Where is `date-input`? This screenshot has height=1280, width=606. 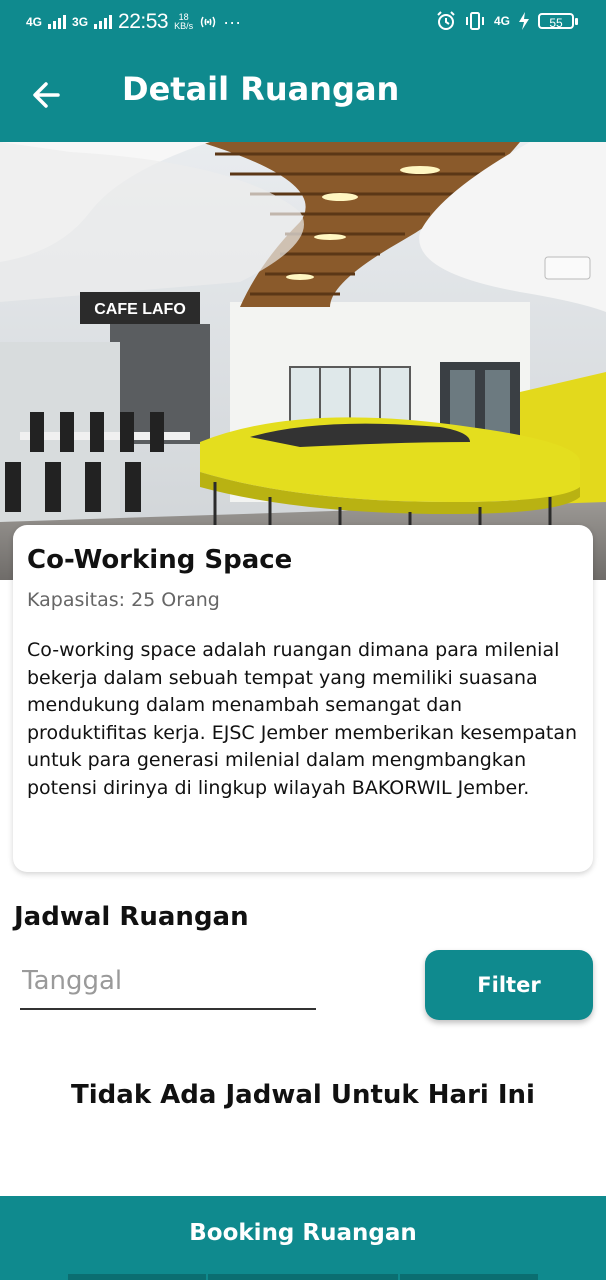 date-input is located at coordinates (168, 985).